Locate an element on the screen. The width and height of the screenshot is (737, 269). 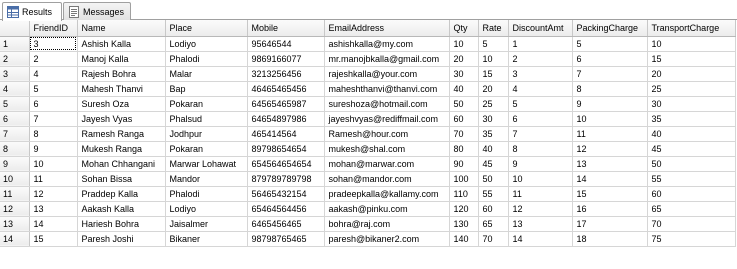
grid-cell: 6465456465 is located at coordinates (286, 224).